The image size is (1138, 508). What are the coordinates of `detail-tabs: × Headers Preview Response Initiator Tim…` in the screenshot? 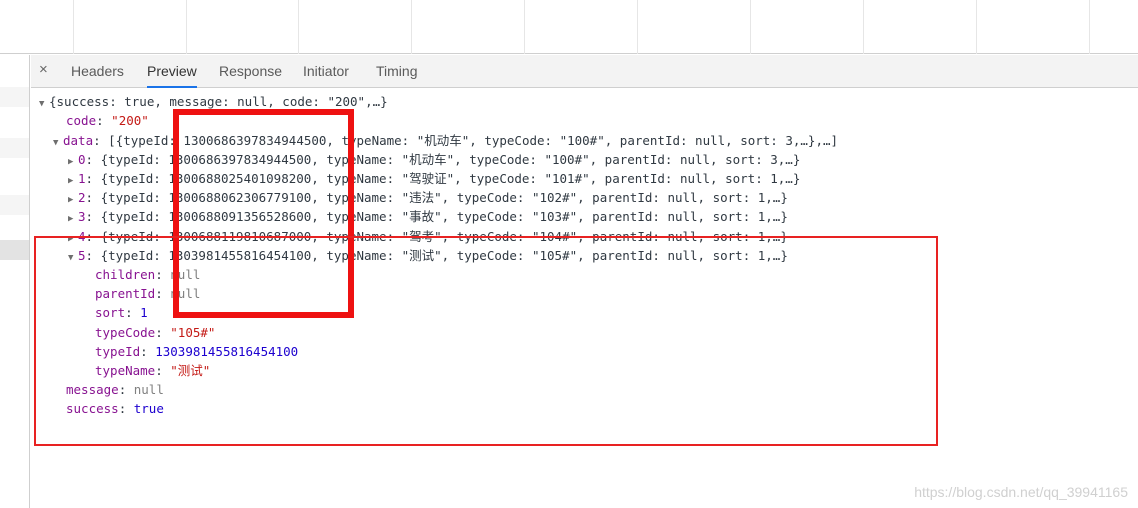 It's located at (584, 71).